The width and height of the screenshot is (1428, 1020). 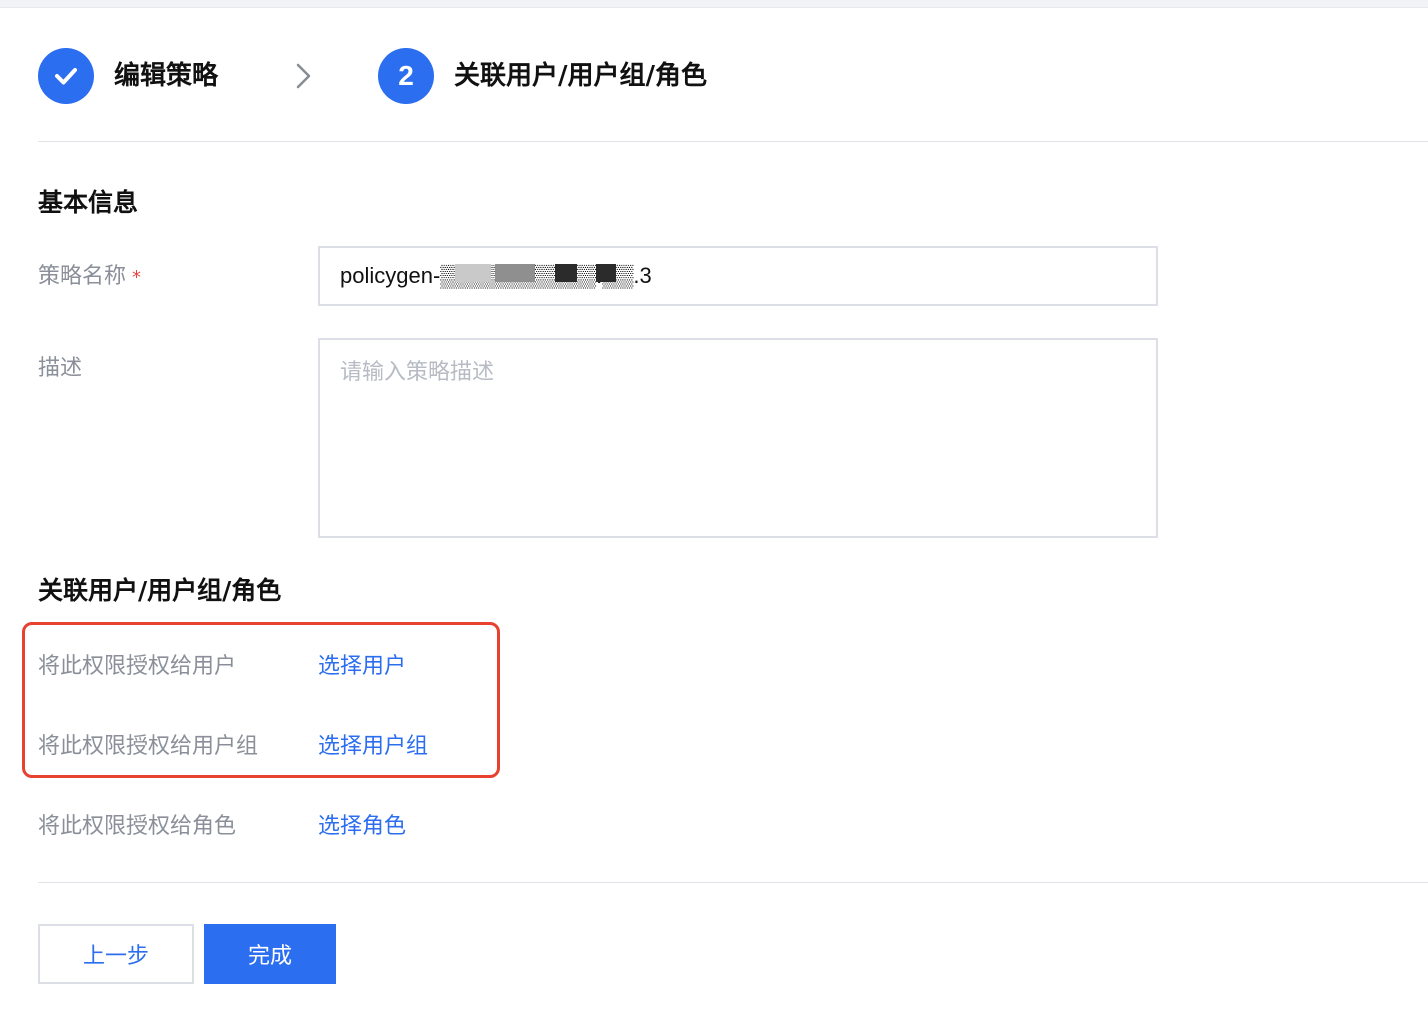 What do you see at coordinates (270, 954) in the screenshot?
I see `finish-button: 完成` at bounding box center [270, 954].